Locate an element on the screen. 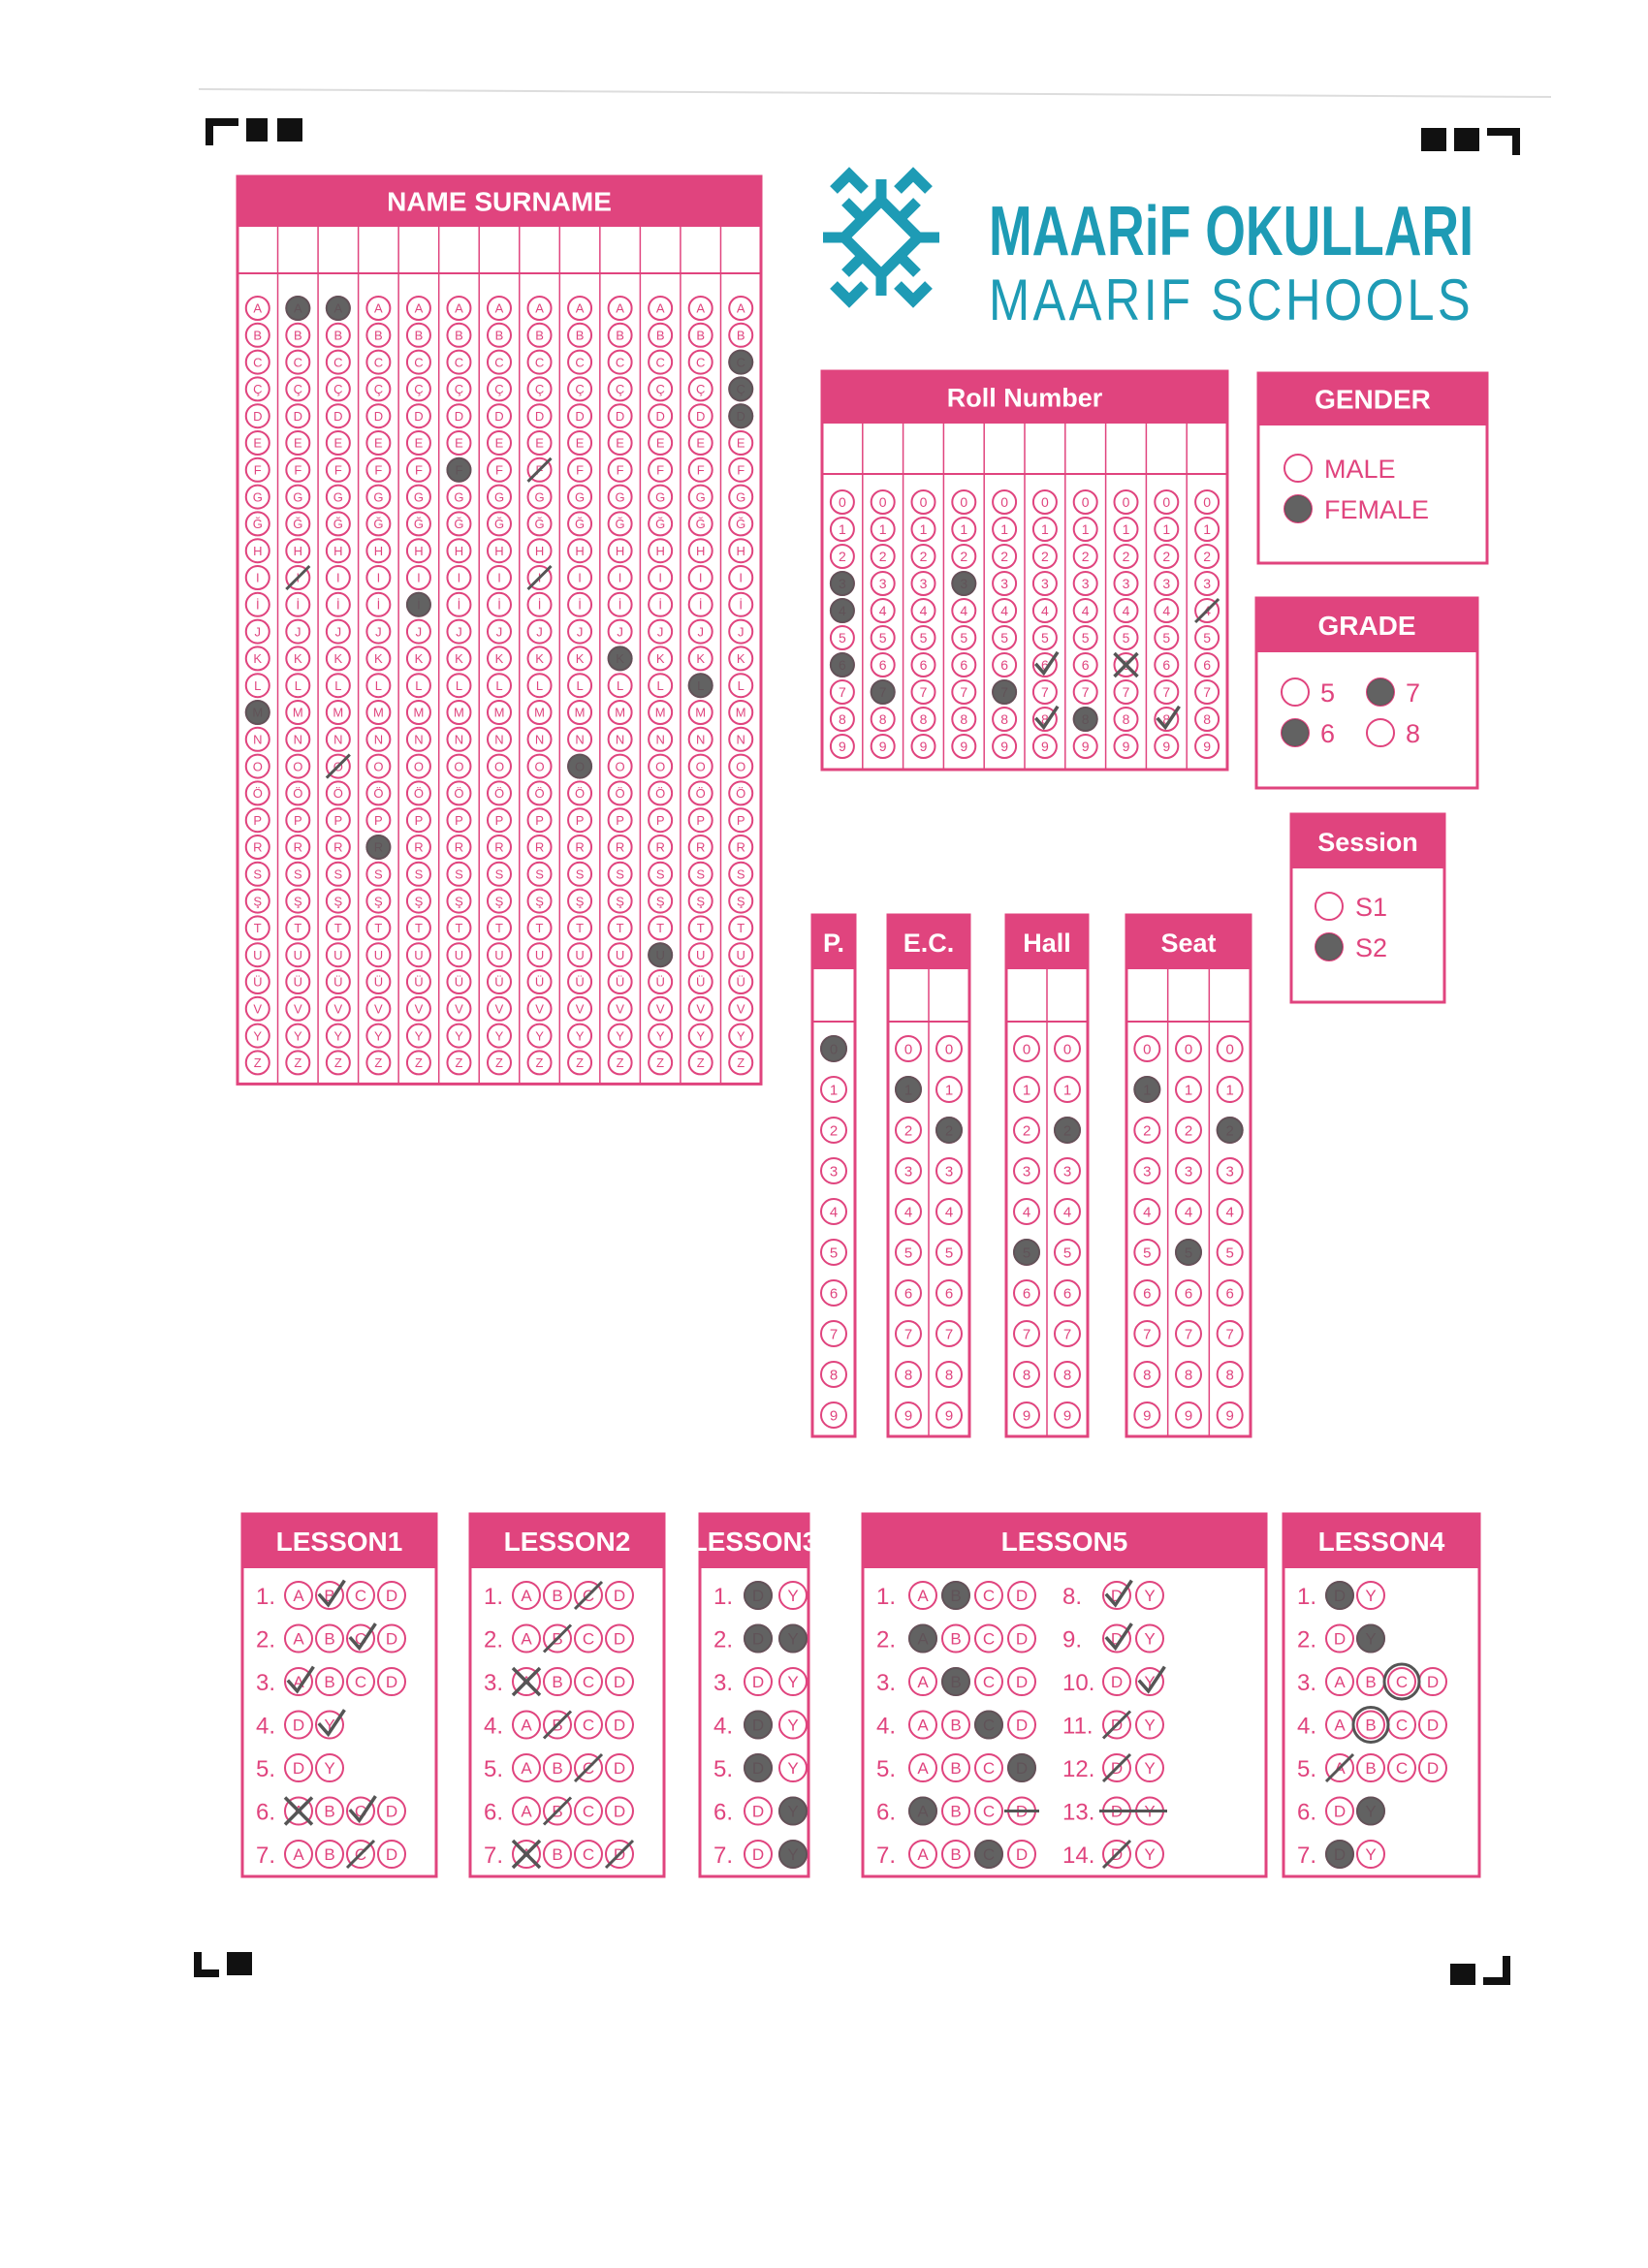 The width and height of the screenshot is (1648, 2268). roll-bubble-6: 6 is located at coordinates (923, 665).